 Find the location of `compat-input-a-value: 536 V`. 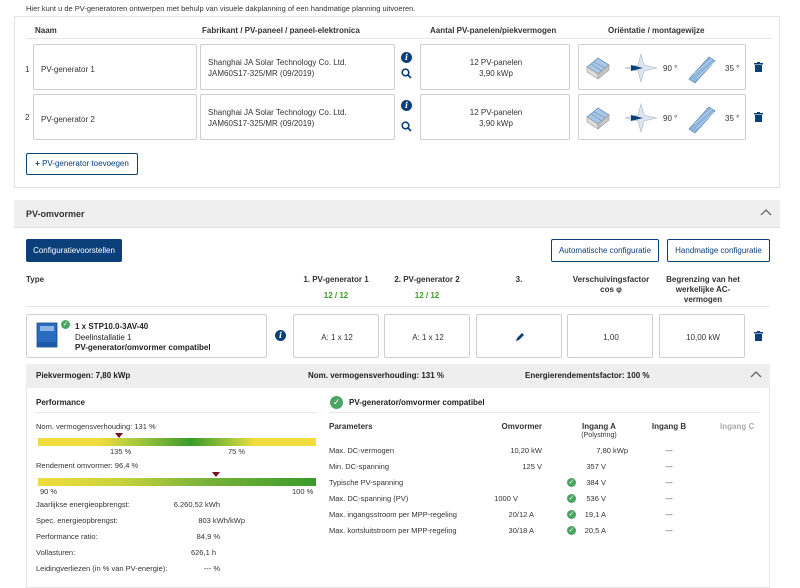

compat-input-a-value: 536 V is located at coordinates (596, 498).